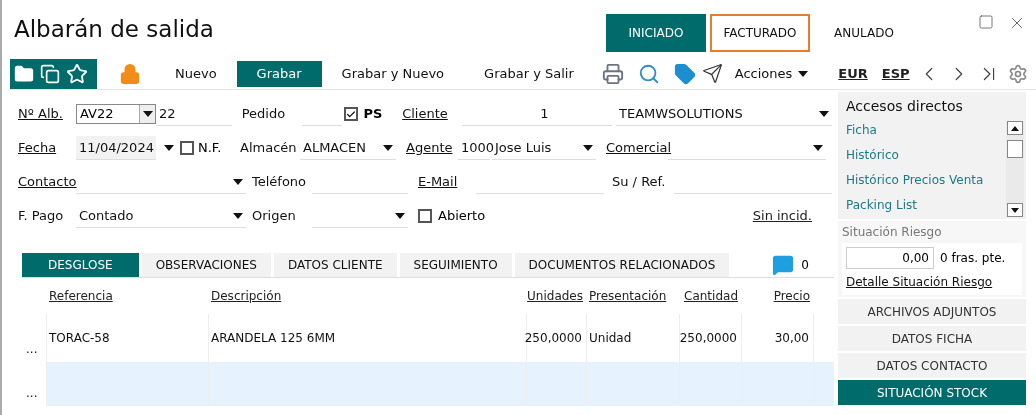 This screenshot has height=415, width=1036. Describe the element at coordinates (648, 73) in the screenshot. I see `search-icon` at that location.